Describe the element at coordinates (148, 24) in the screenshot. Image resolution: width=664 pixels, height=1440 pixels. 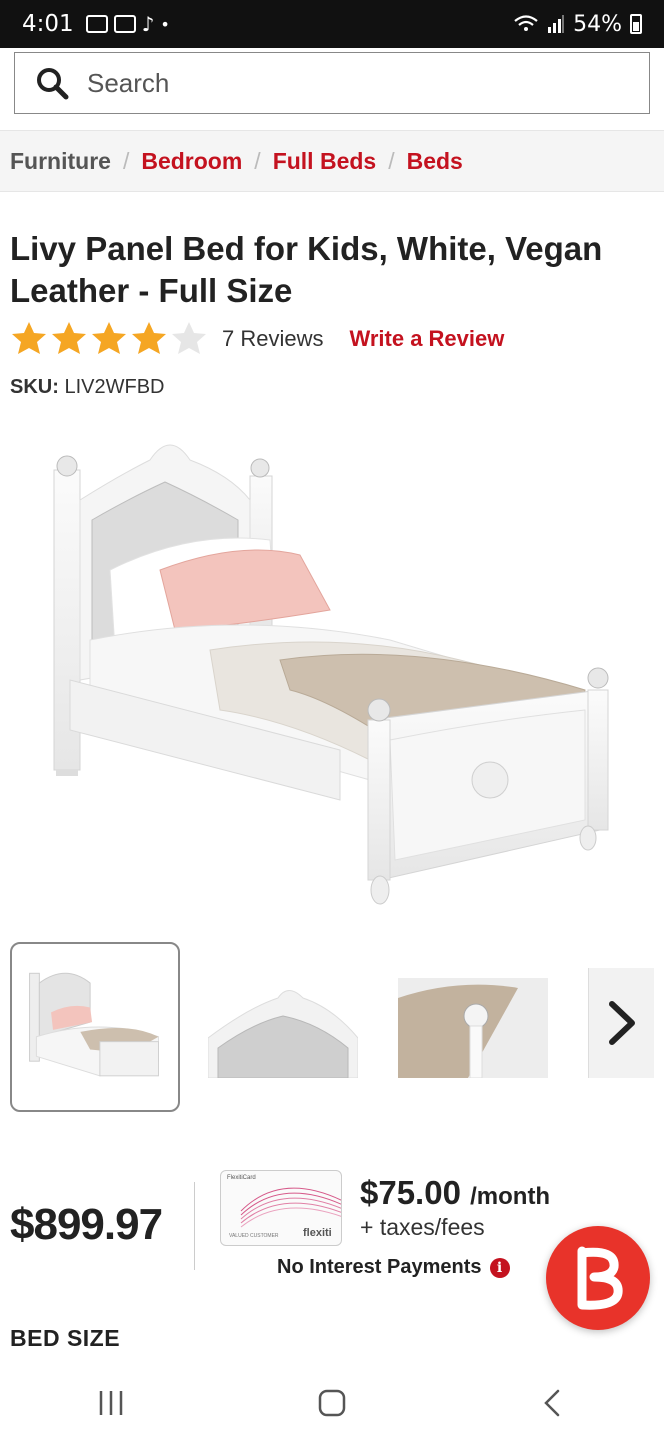
I see `tiktok-icon: ♪` at that location.